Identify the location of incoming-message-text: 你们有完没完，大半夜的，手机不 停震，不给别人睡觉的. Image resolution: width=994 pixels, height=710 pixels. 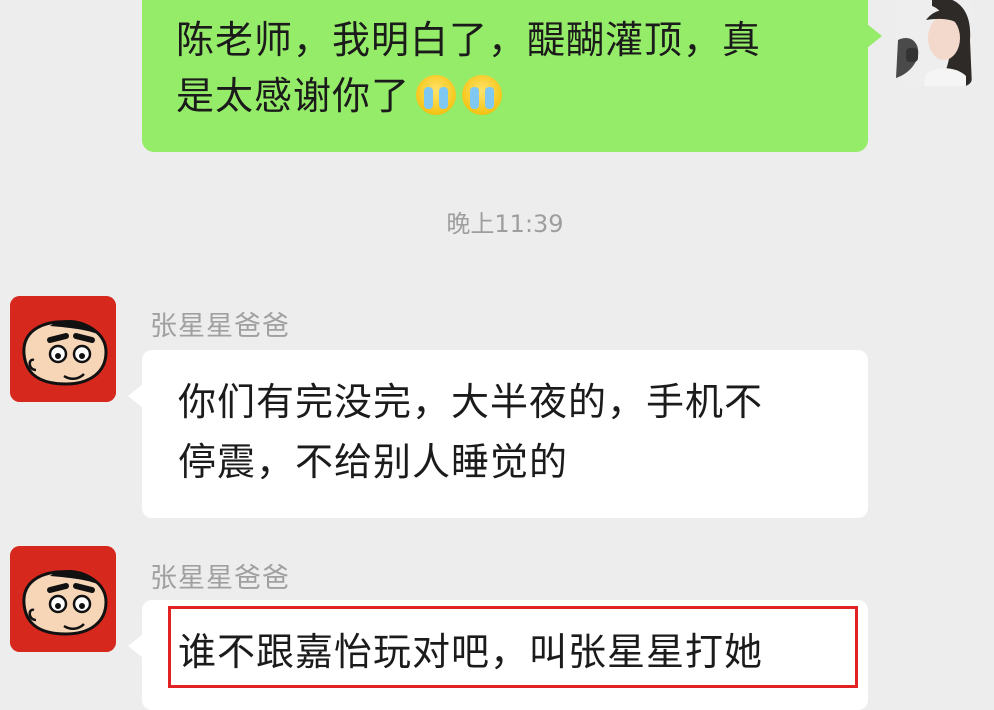
(471, 432).